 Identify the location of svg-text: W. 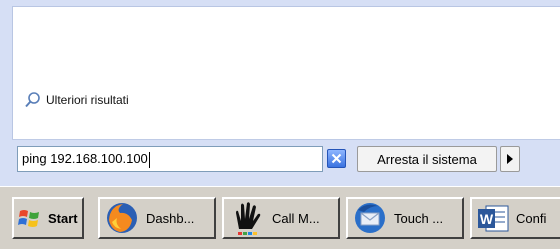
(487, 219).